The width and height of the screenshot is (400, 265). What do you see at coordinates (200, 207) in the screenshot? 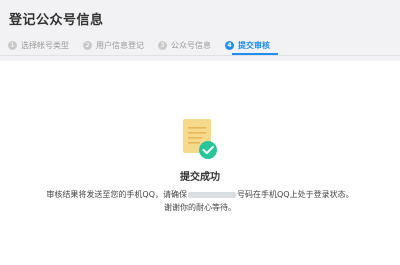
I see `result-message-line2: 谢谢你的耐心等待。` at bounding box center [200, 207].